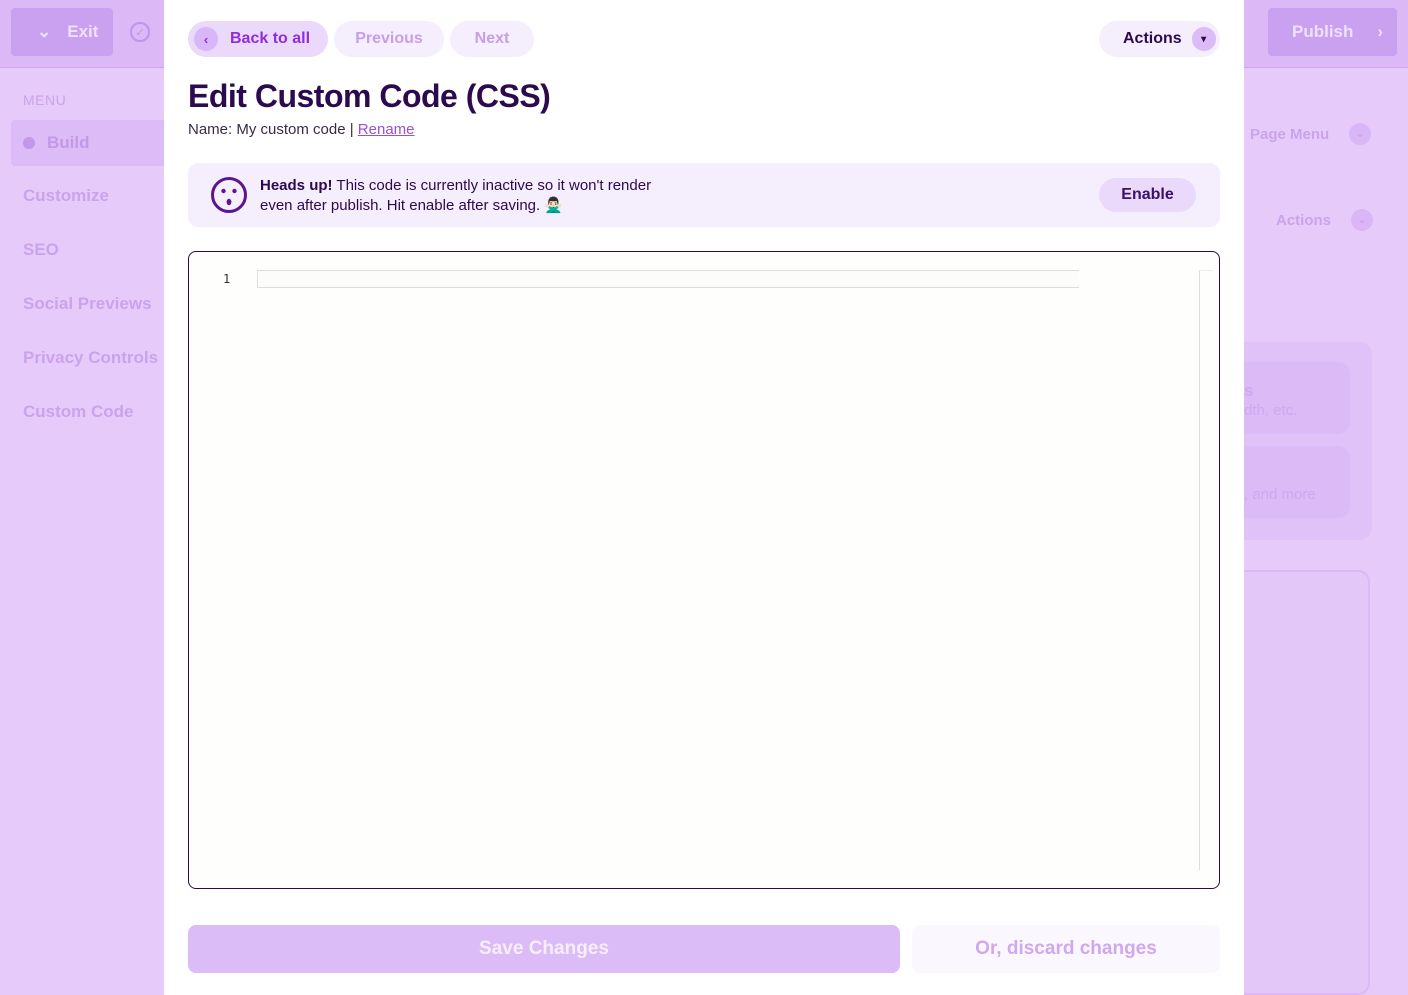 Image resolution: width=1408 pixels, height=995 pixels. What do you see at coordinates (90, 358) in the screenshot?
I see `sidebar-item-privacy-controls: Privacy Controls` at bounding box center [90, 358].